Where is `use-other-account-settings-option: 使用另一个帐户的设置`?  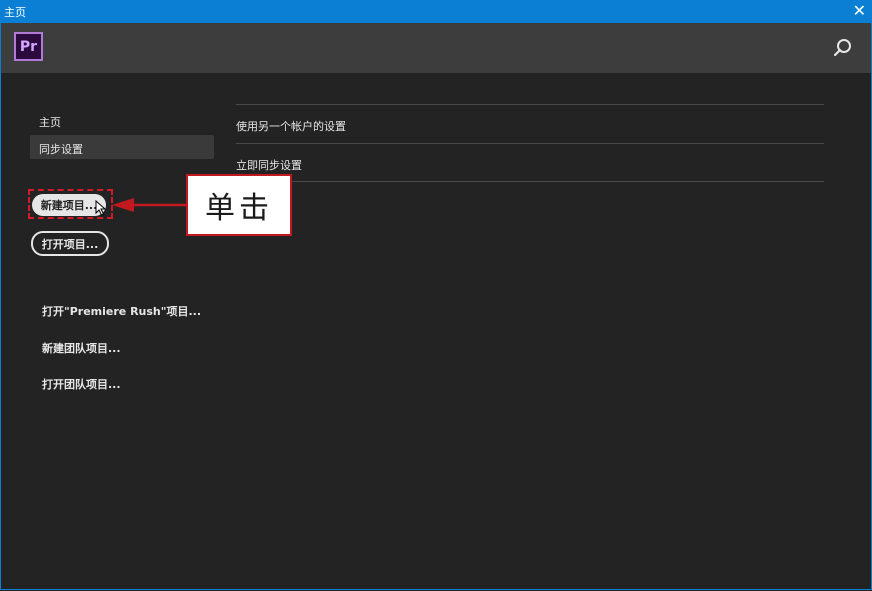
use-other-account-settings-option: 使用另一个帐户的设置 is located at coordinates (291, 126).